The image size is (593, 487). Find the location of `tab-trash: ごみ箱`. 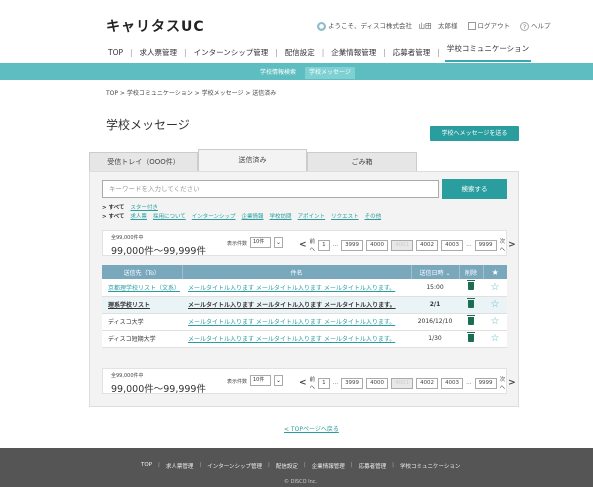

tab-trash: ごみ箱 is located at coordinates (362, 161).